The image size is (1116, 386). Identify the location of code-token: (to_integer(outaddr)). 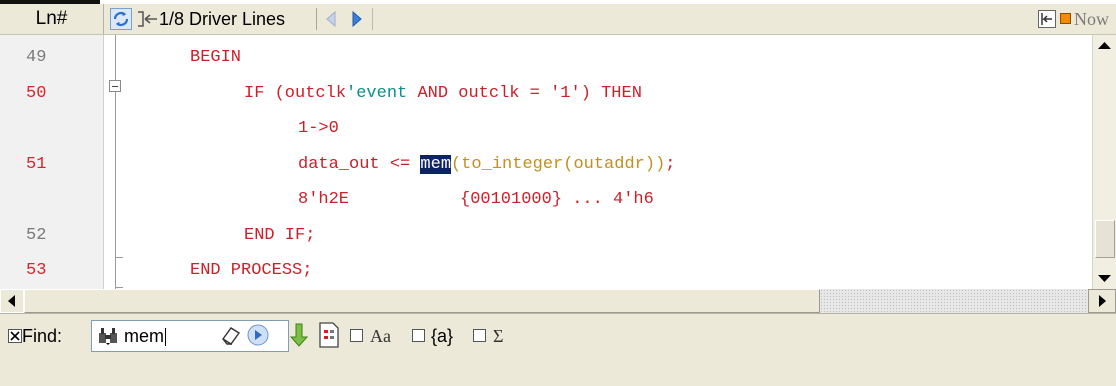
(558, 164).